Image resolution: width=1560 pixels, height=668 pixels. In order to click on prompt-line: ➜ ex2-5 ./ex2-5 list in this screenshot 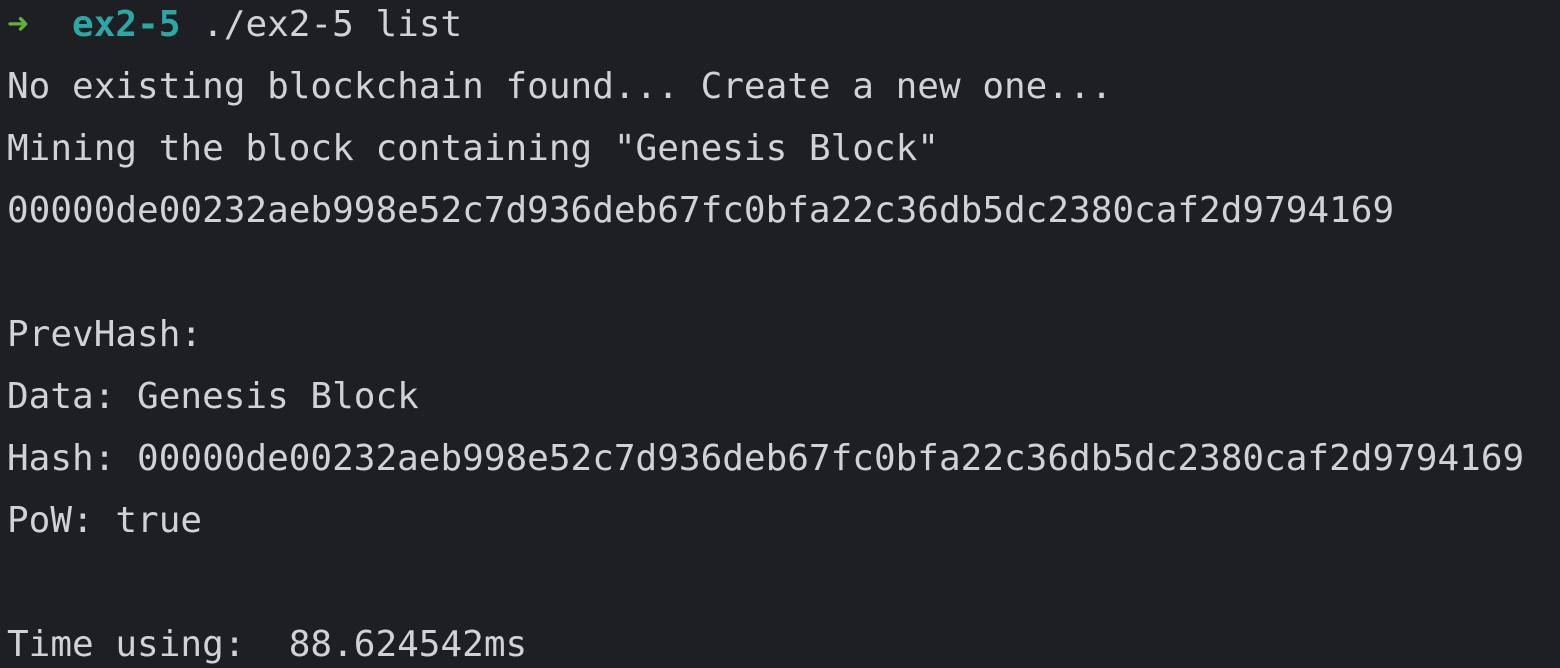, I will do `click(783, 34)`.